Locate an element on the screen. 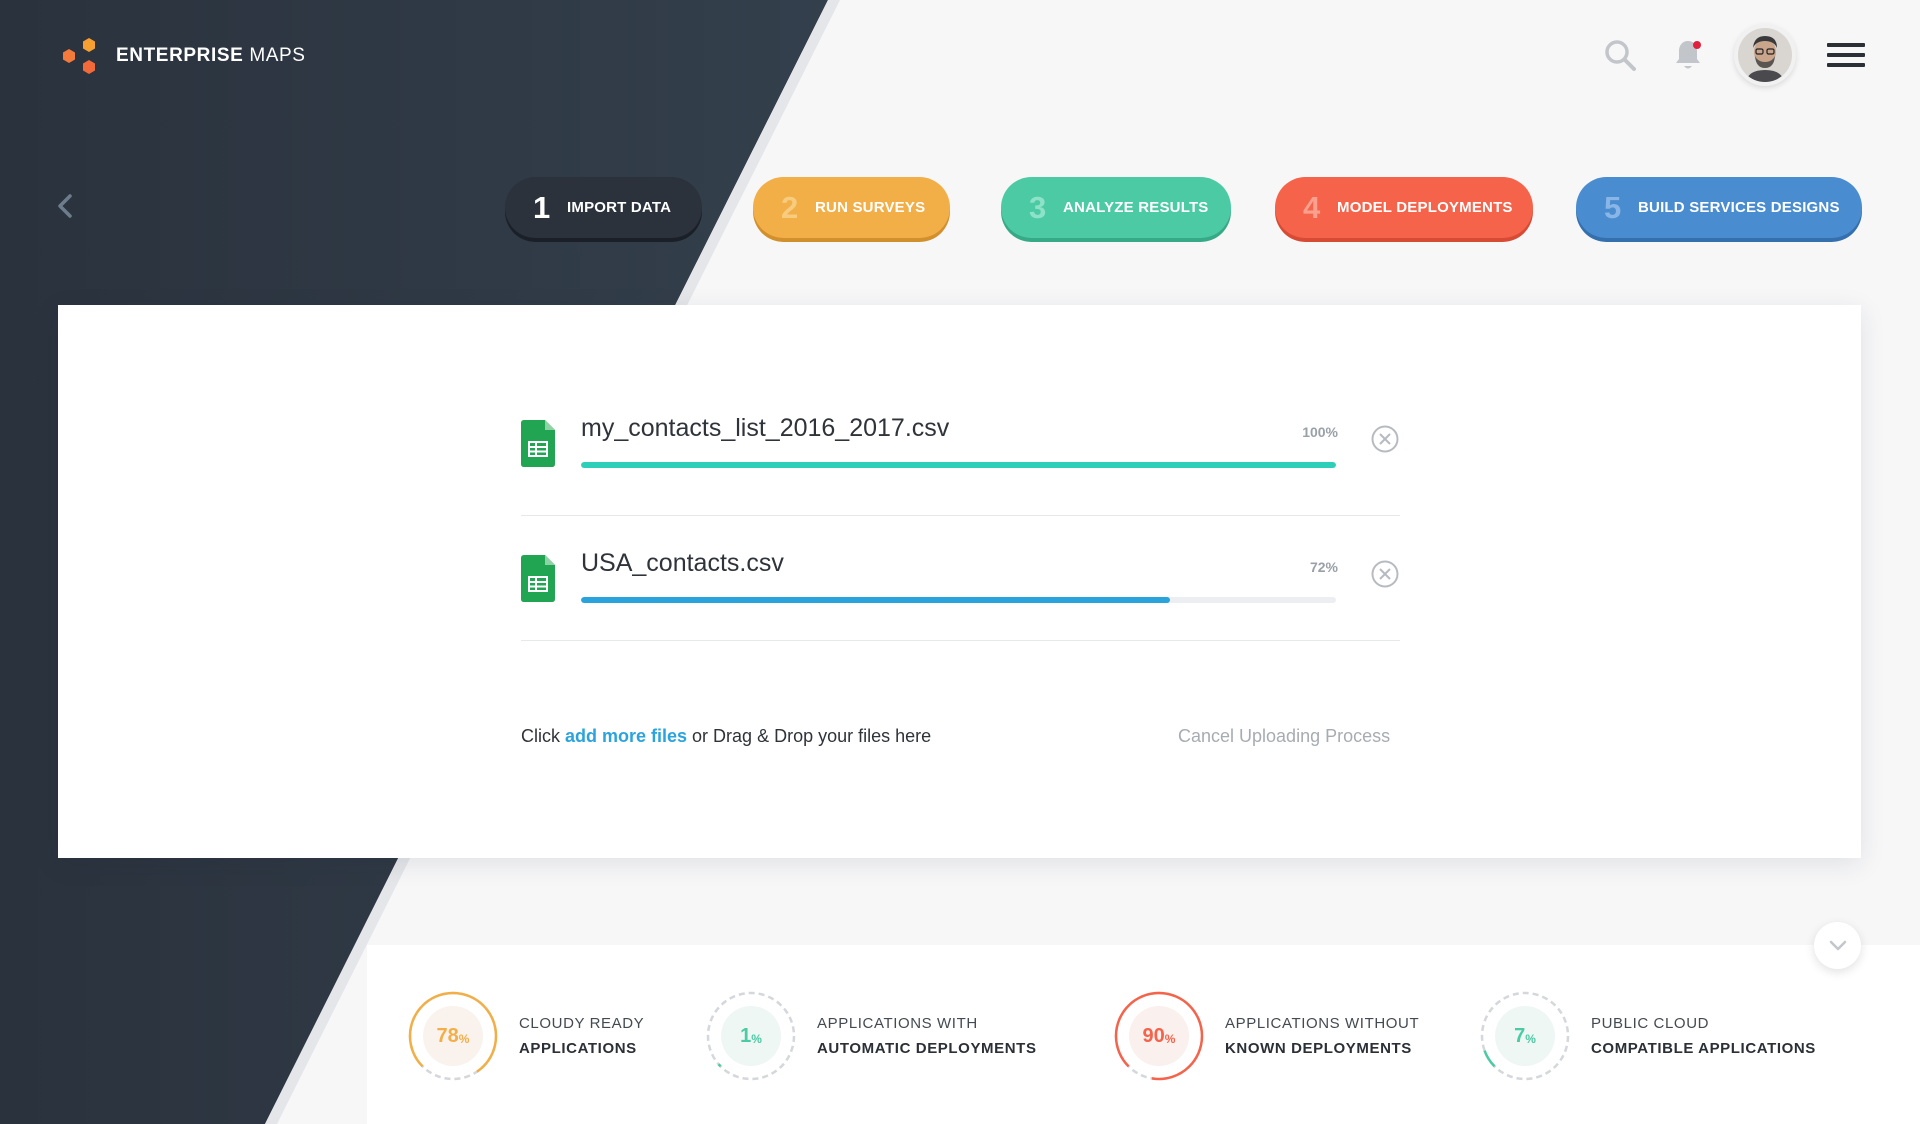 Image resolution: width=1920 pixels, height=1124 pixels. step-label: MODEL DEPLOYMENTS is located at coordinates (1425, 207).